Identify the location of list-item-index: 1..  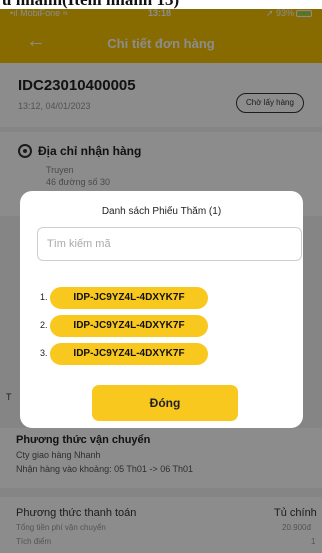
(44, 297).